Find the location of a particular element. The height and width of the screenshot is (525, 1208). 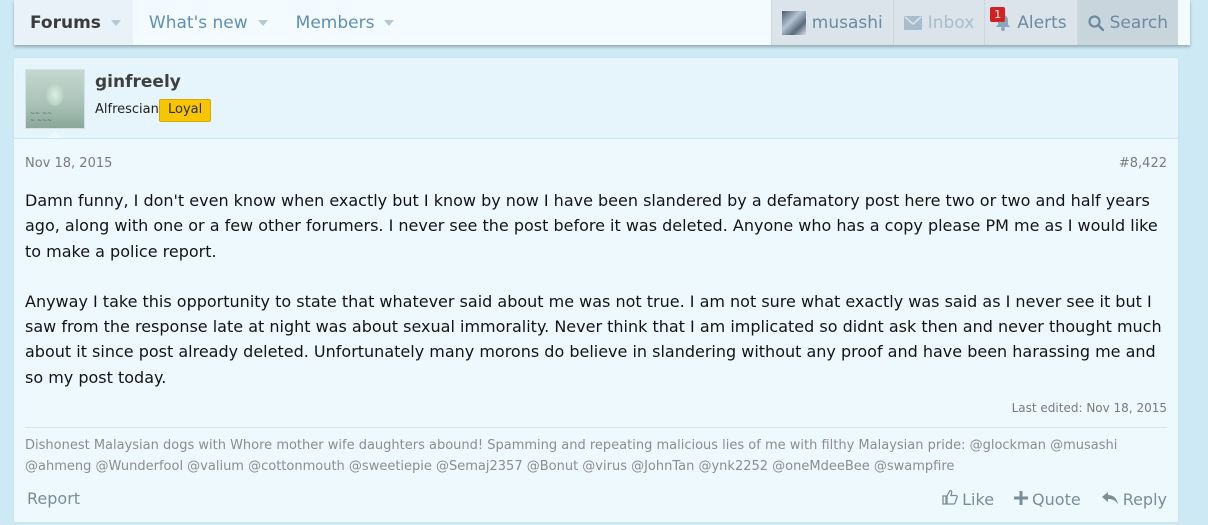

plus-icon is located at coordinates (1021, 499).